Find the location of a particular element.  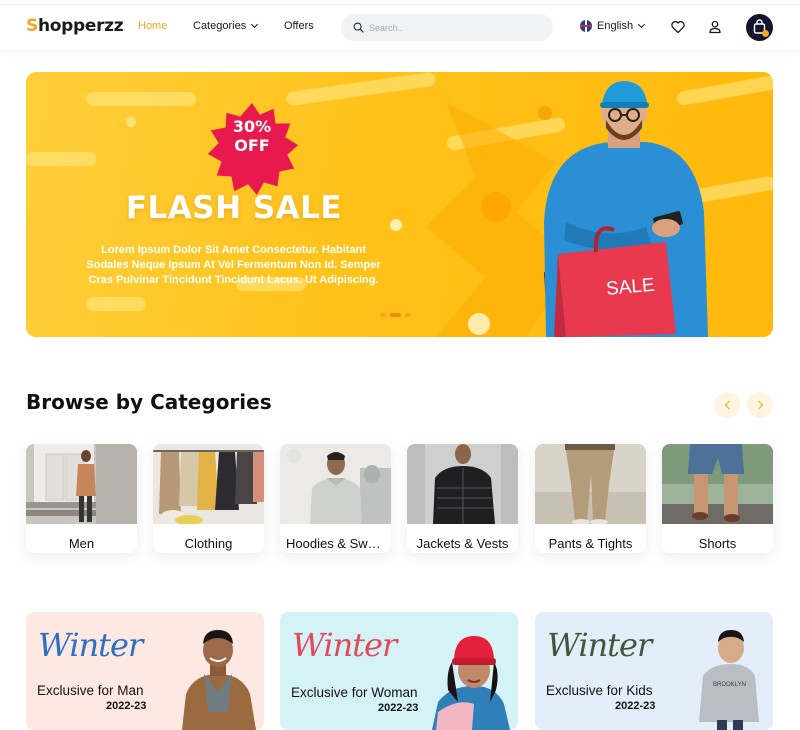

section-title: Browse by Categories is located at coordinates (149, 402).